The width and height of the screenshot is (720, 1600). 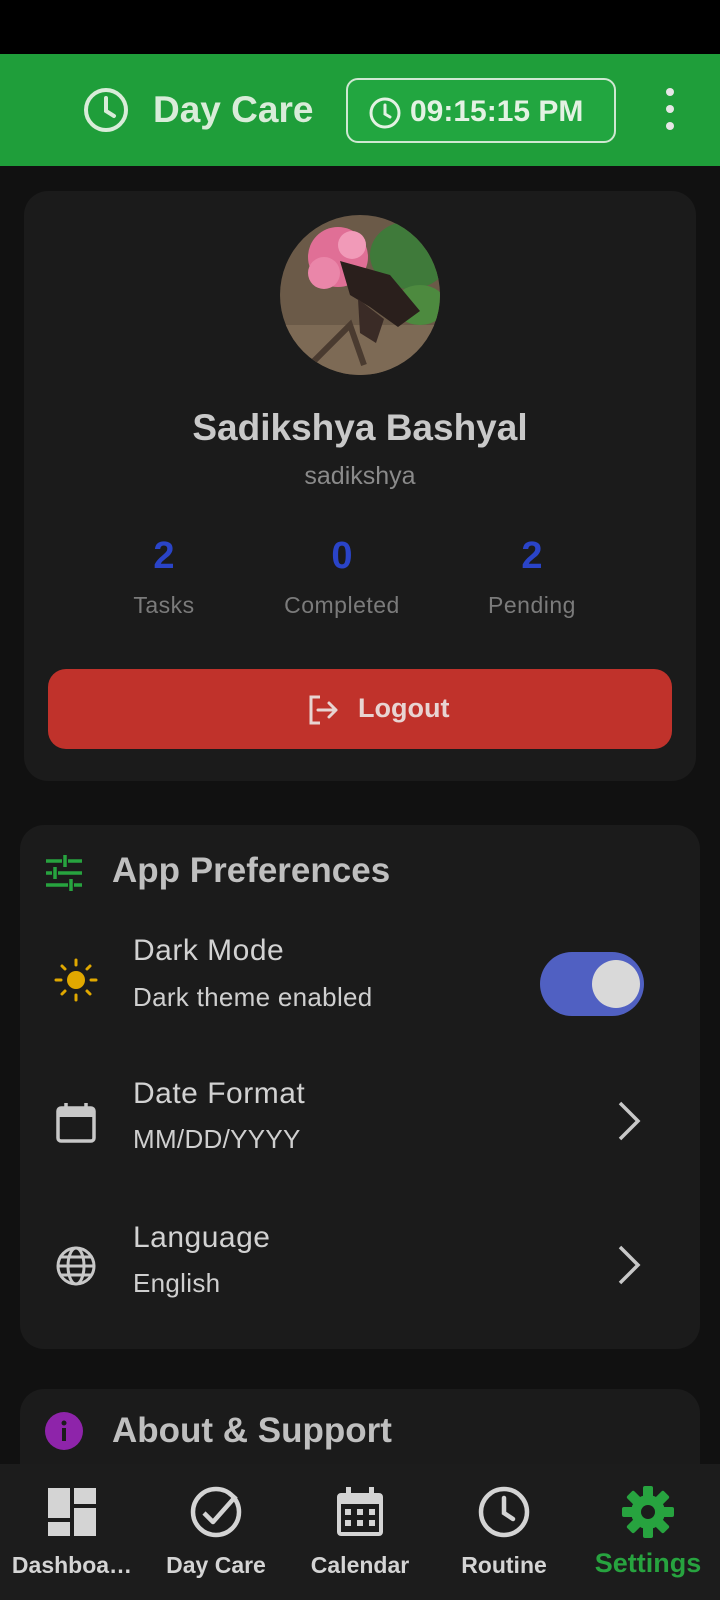 What do you see at coordinates (670, 92) in the screenshot?
I see `more-vertical-icon` at bounding box center [670, 92].